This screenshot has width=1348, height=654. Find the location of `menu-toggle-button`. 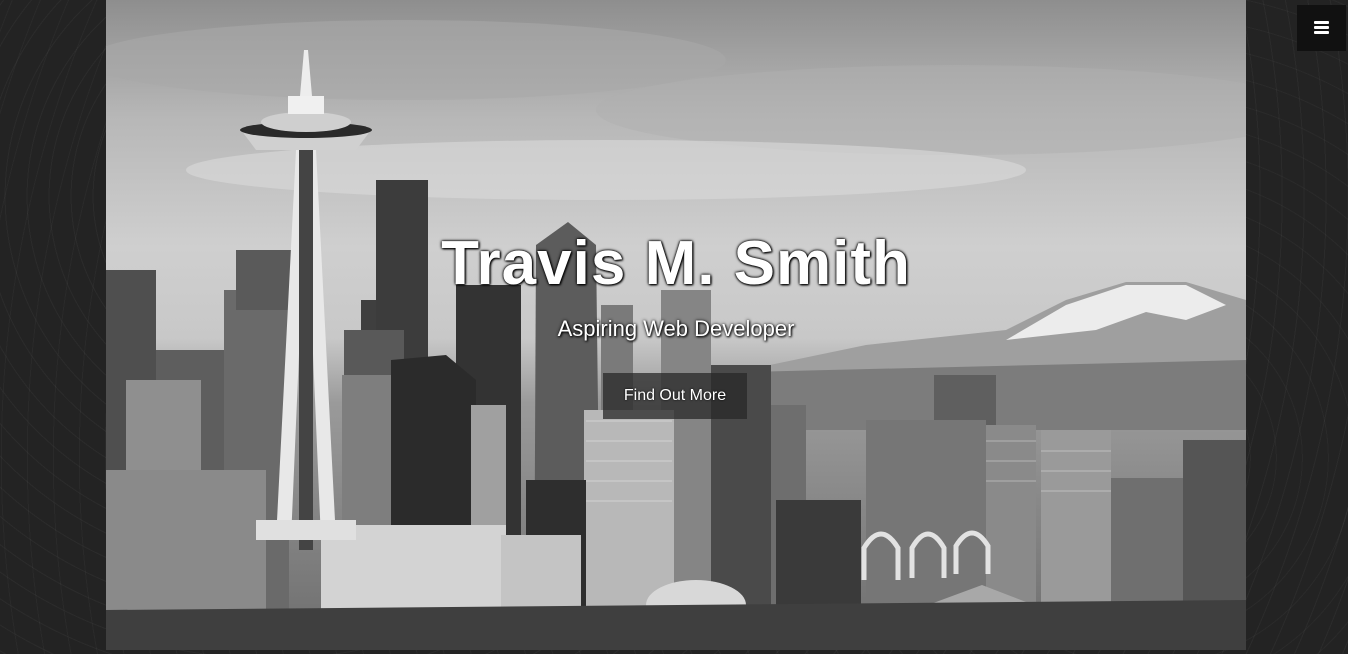

menu-toggle-button is located at coordinates (1321, 28).